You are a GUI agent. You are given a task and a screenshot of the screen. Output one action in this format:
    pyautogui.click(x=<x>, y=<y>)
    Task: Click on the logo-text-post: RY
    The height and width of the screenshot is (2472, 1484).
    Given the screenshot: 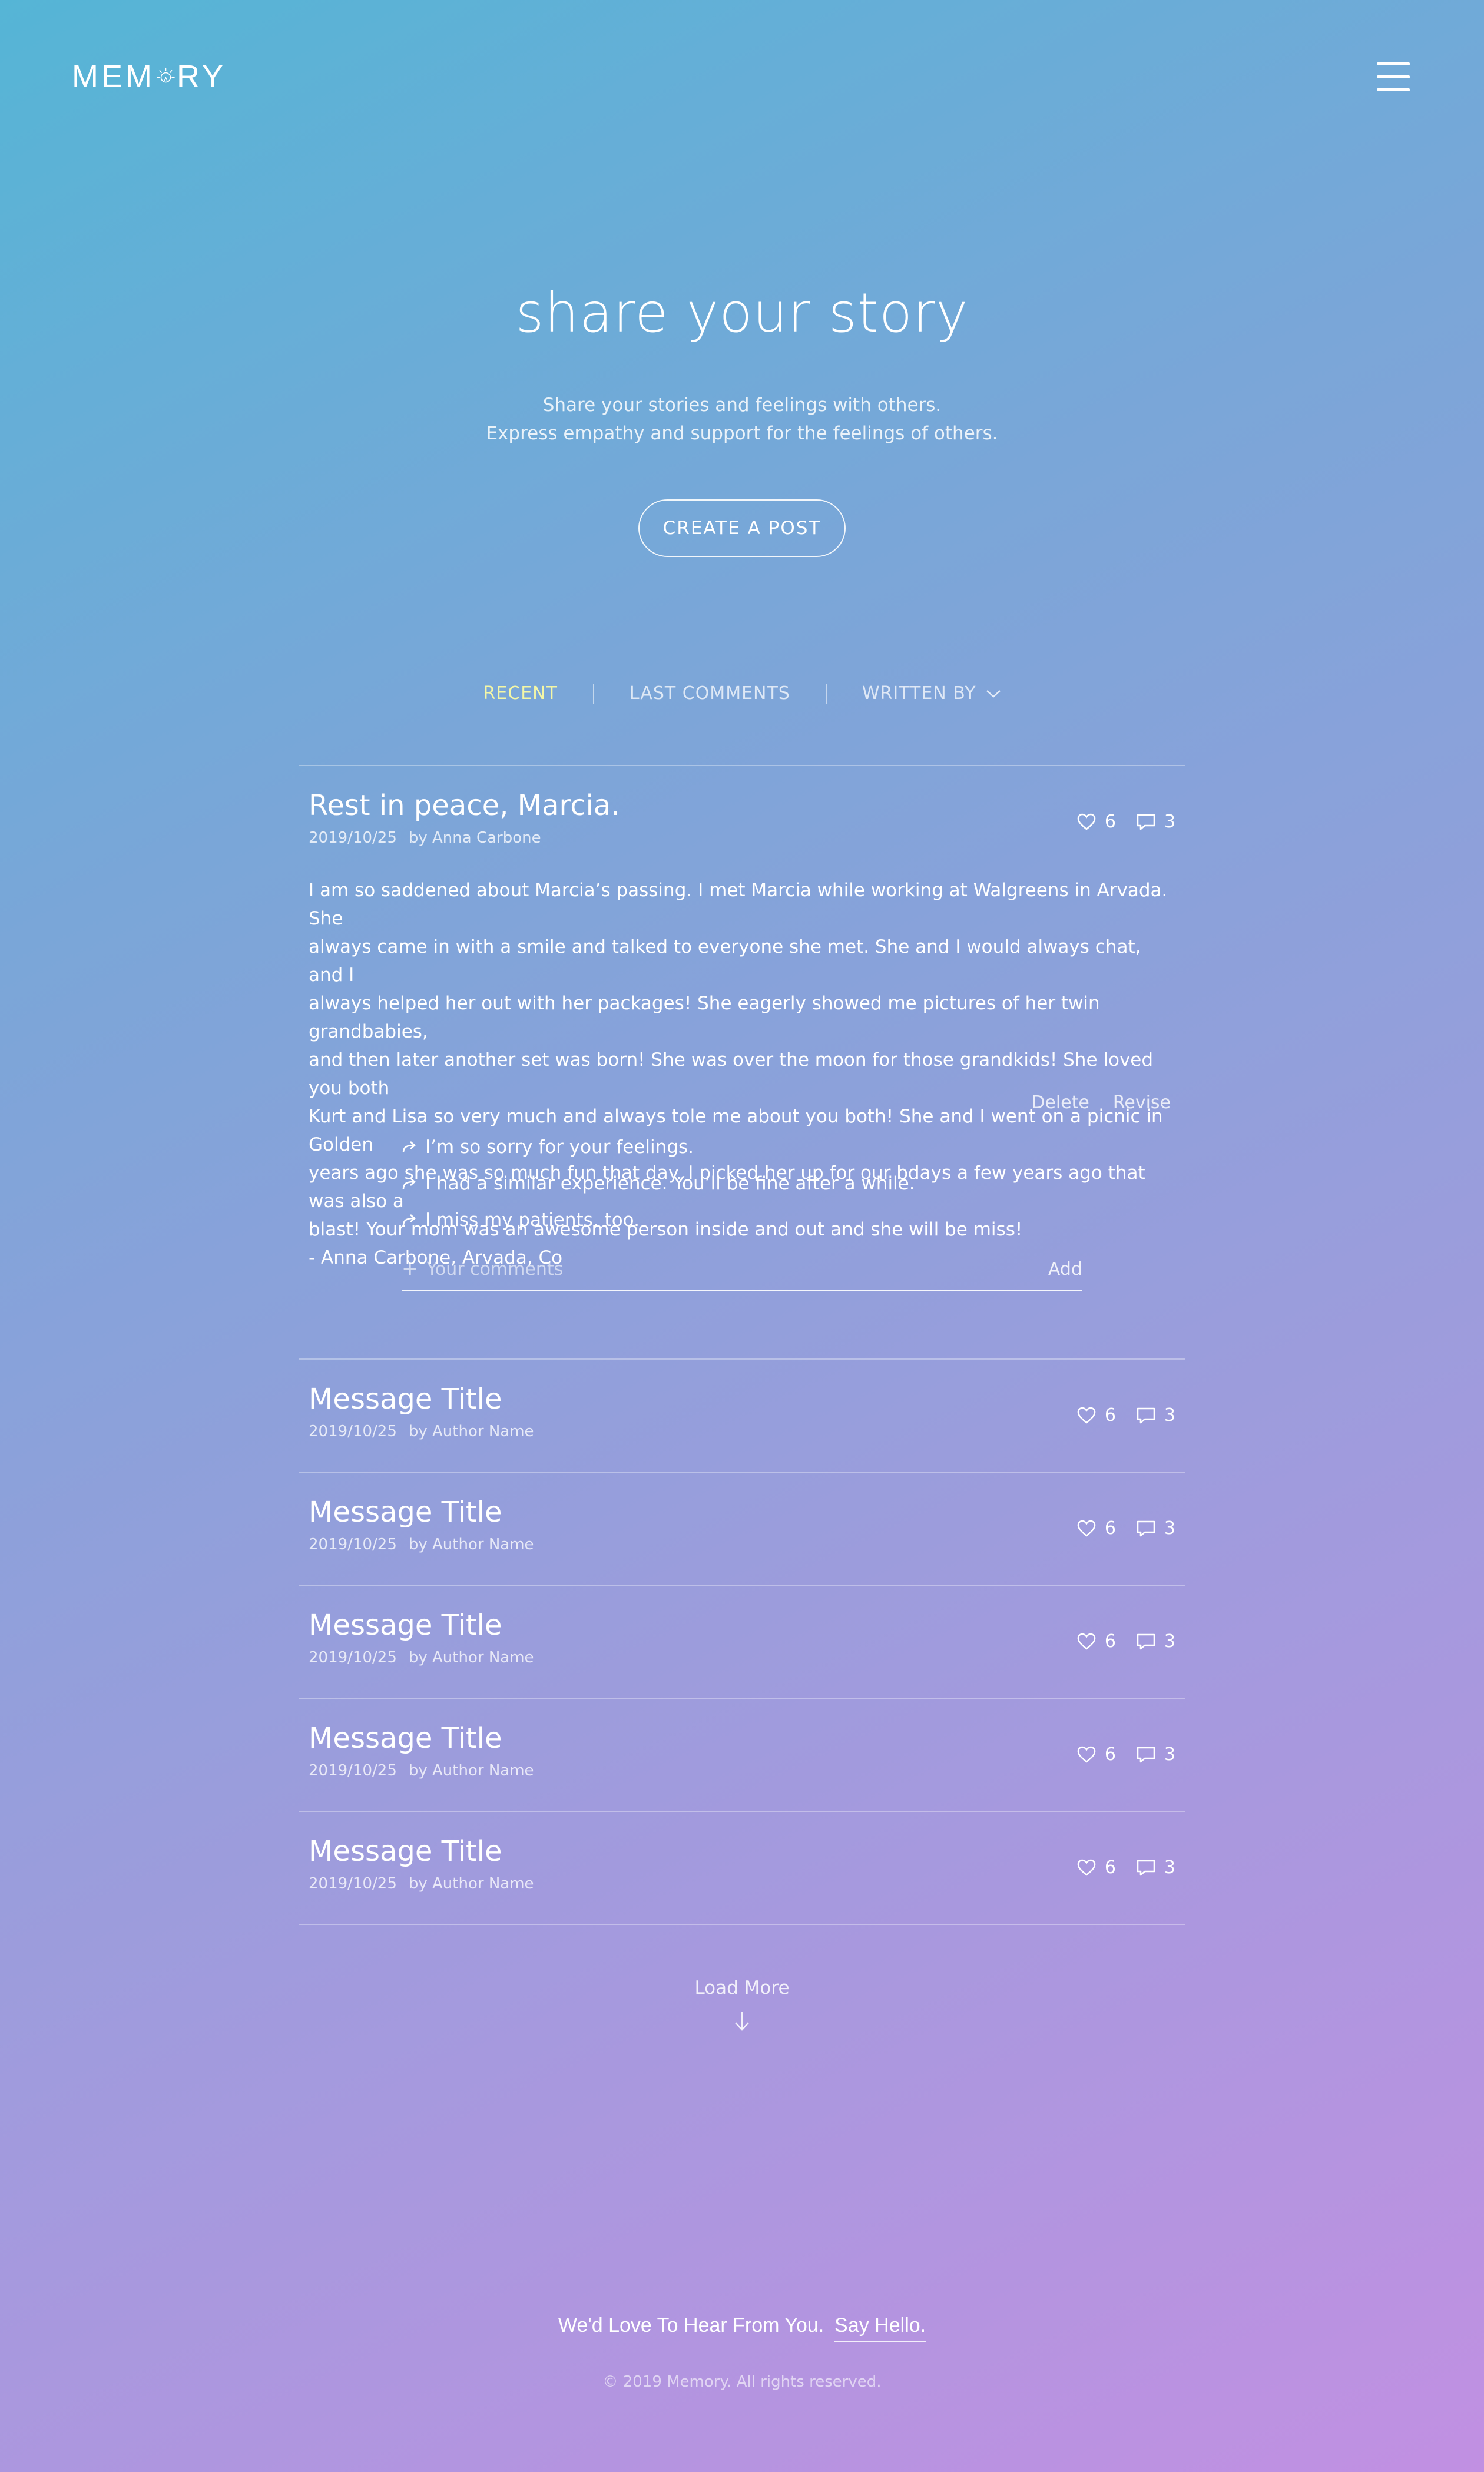 What is the action you would take?
    pyautogui.click(x=201, y=76)
    